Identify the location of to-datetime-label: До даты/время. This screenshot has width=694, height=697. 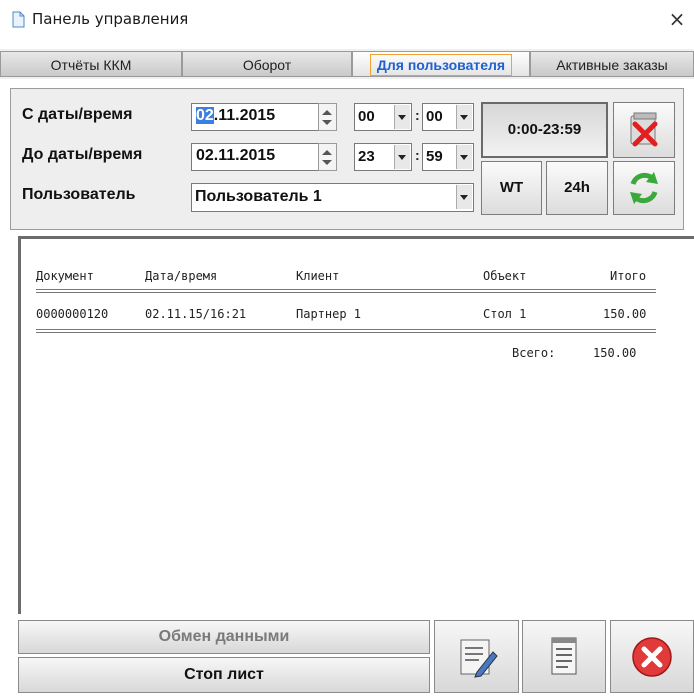
(82, 154).